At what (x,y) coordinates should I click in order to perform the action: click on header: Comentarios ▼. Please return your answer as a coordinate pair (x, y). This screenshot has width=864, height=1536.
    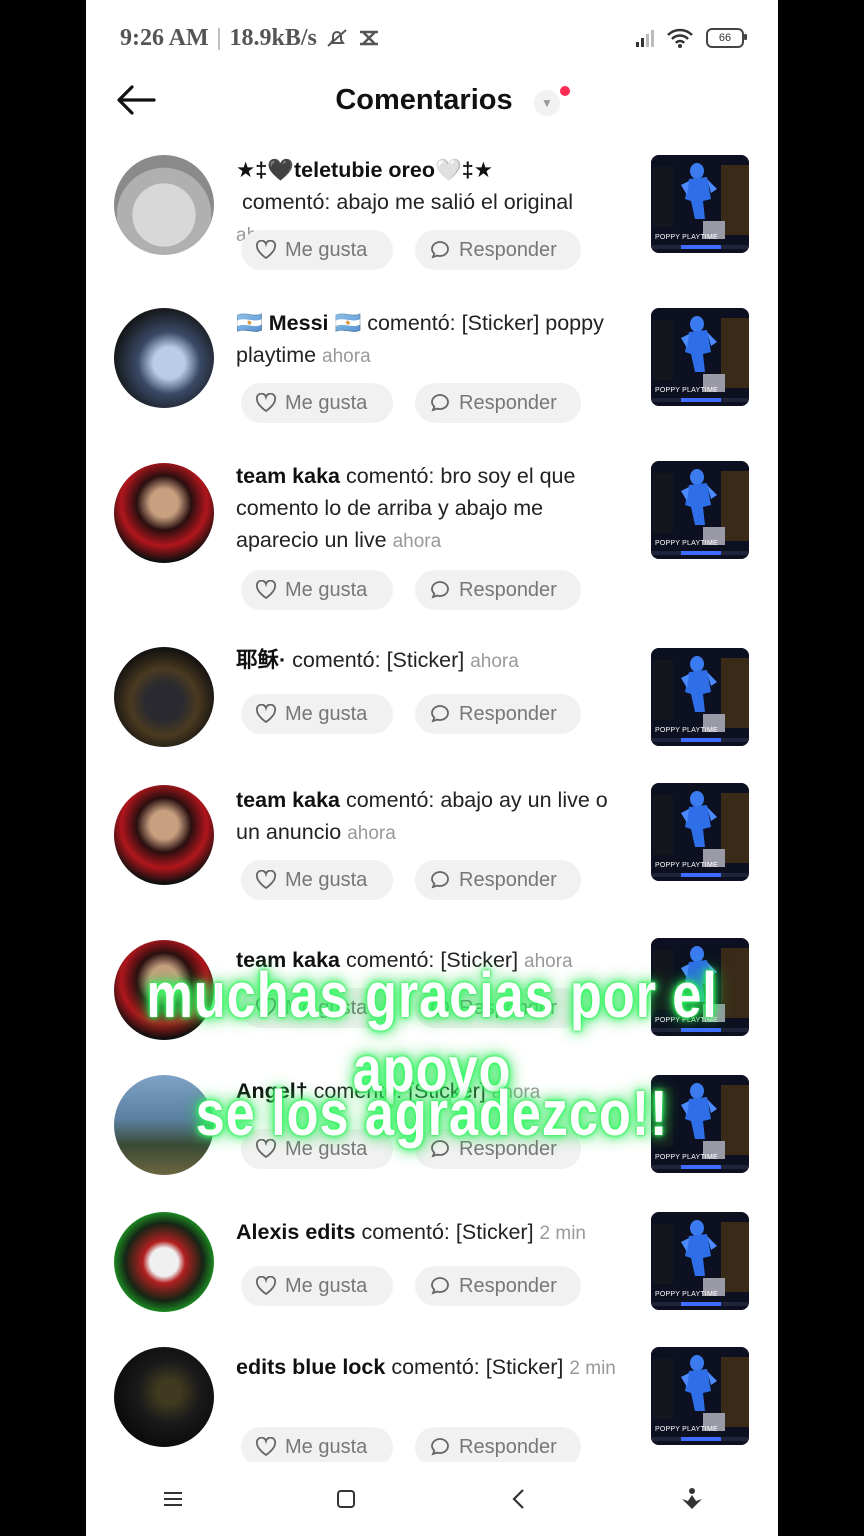
    Looking at the image, I should click on (432, 100).